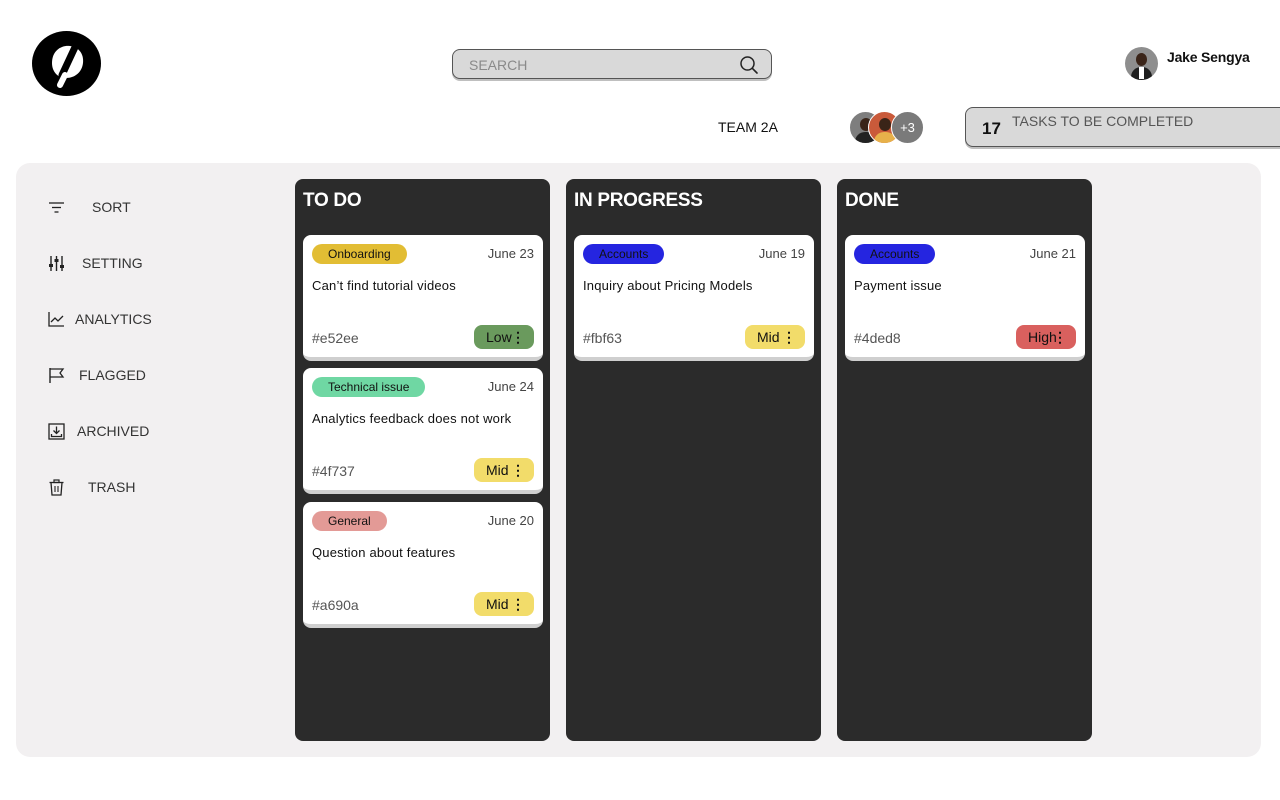  Describe the element at coordinates (111, 207) in the screenshot. I see `menu-label: SORT` at that location.